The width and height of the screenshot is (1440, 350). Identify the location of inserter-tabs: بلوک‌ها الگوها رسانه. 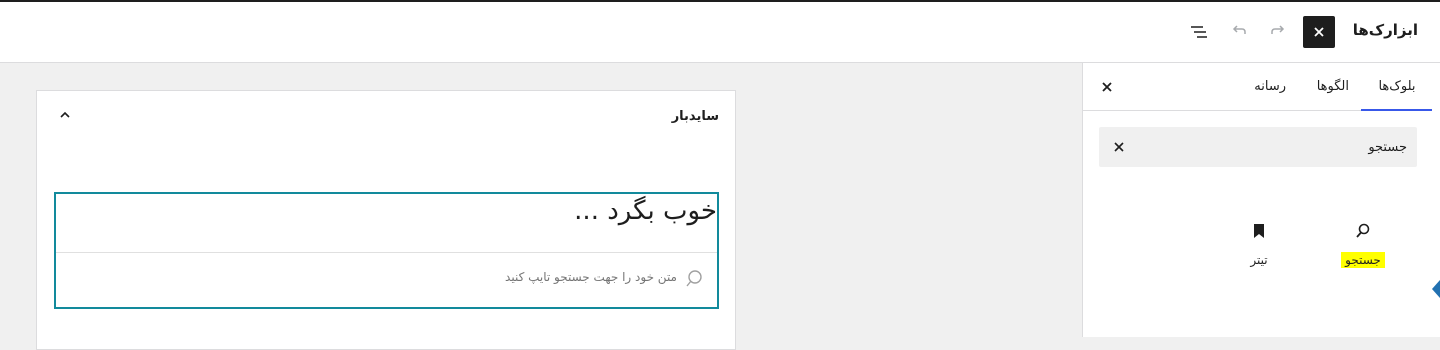
(1258, 87).